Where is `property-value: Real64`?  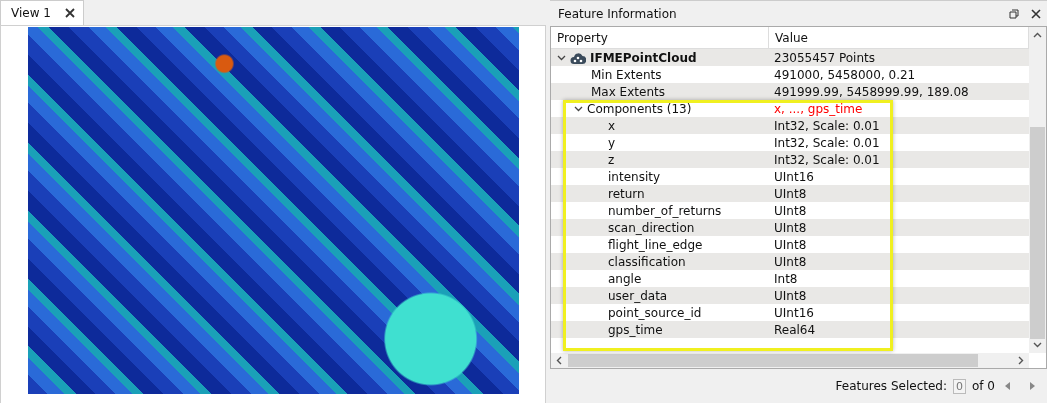
property-value: Real64 is located at coordinates (795, 329).